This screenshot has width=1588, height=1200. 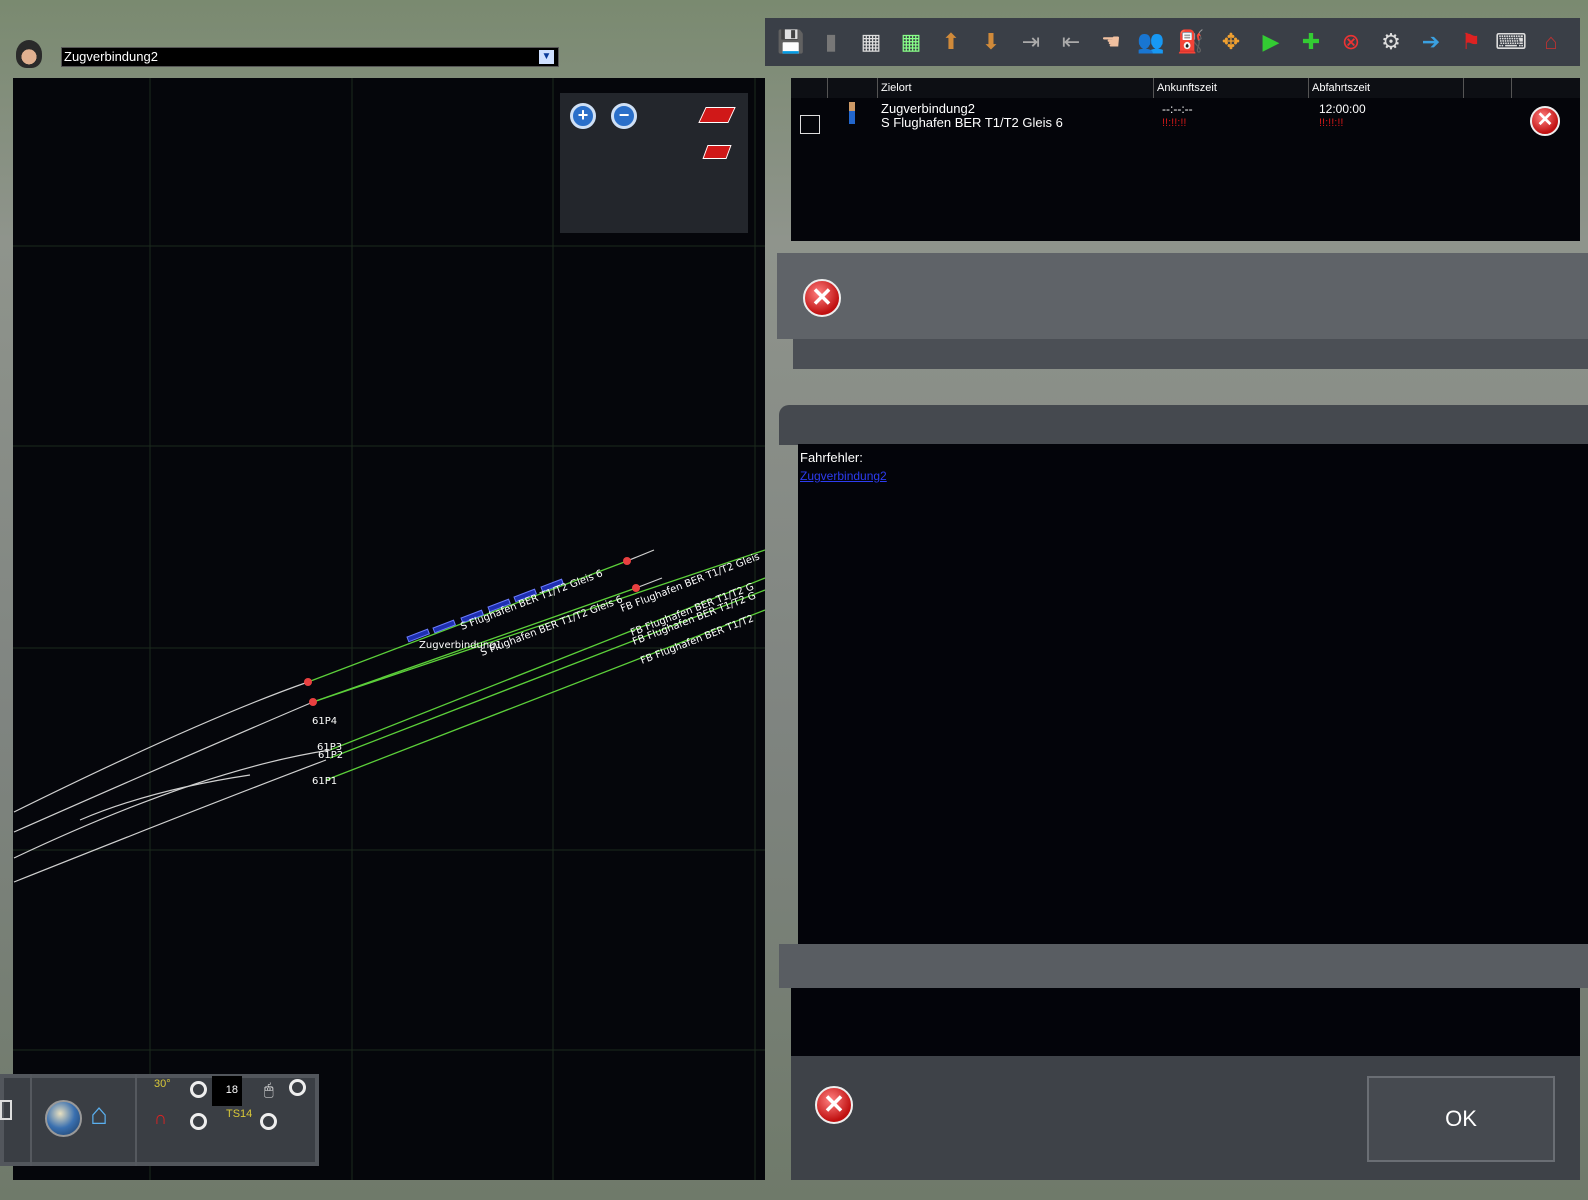 I want to click on row-checkbox, so click(x=810, y=124).